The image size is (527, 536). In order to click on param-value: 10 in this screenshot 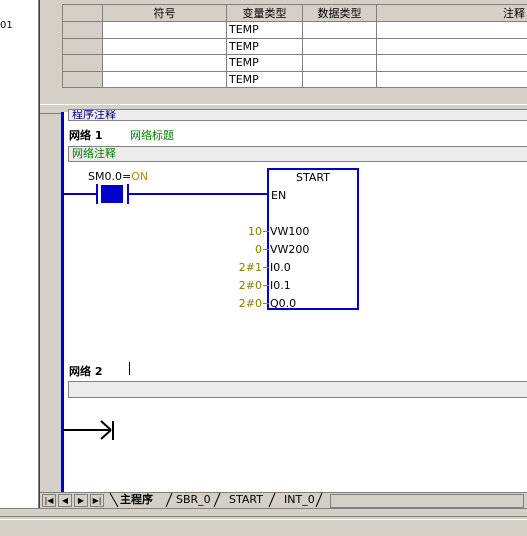, I will do `click(232, 231)`.